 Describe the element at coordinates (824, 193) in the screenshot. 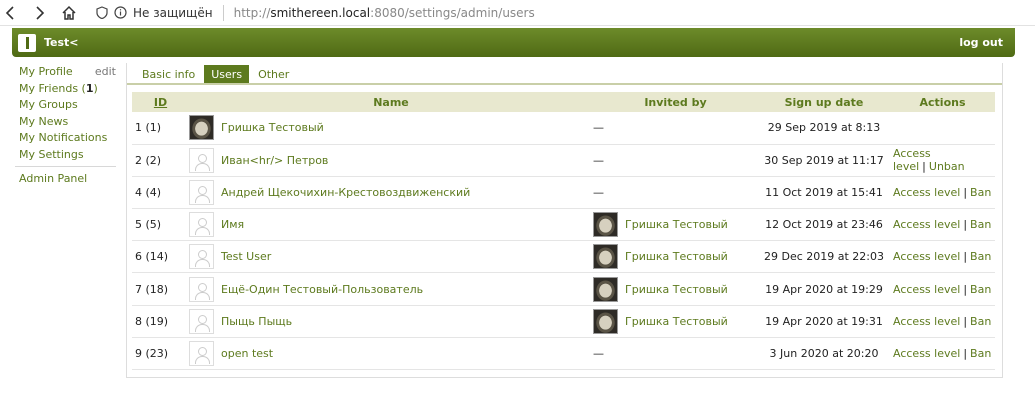

I see `cell-signup-date: 11 Oct 2019 at 15:41` at that location.